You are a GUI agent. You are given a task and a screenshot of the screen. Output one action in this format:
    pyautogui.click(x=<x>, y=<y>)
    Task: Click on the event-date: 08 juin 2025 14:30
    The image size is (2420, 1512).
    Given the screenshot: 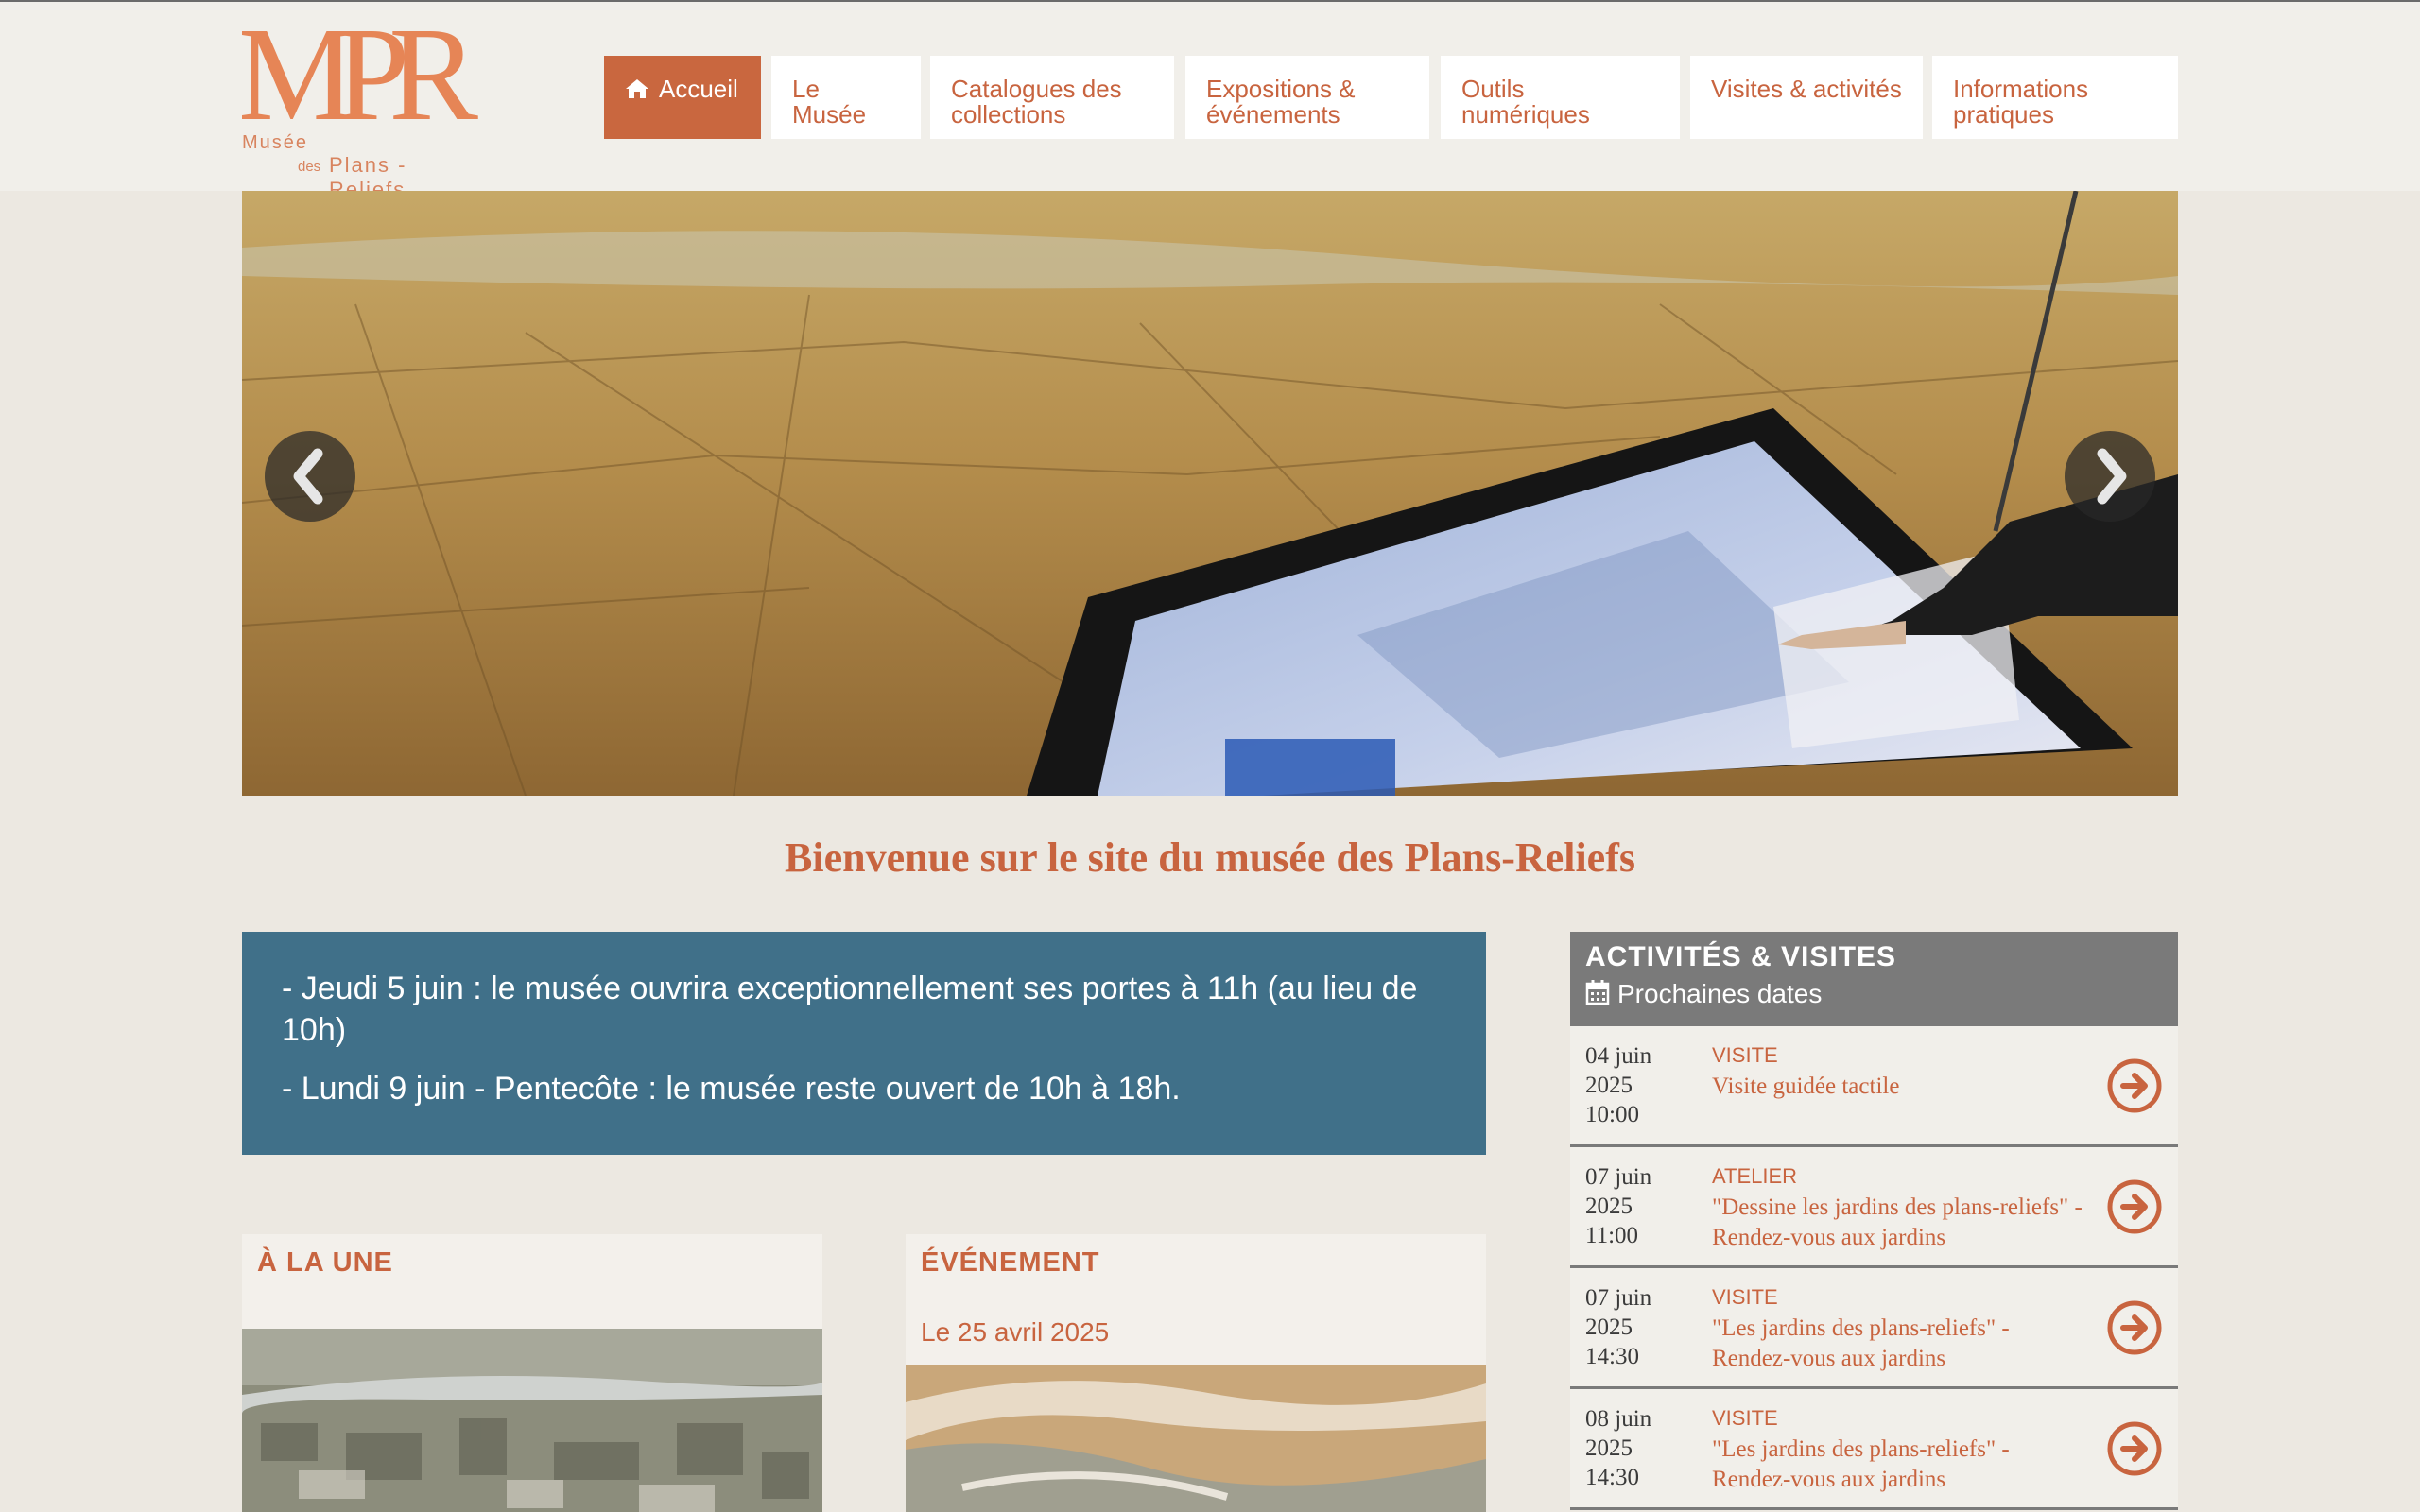 What is the action you would take?
    pyautogui.click(x=1618, y=1448)
    